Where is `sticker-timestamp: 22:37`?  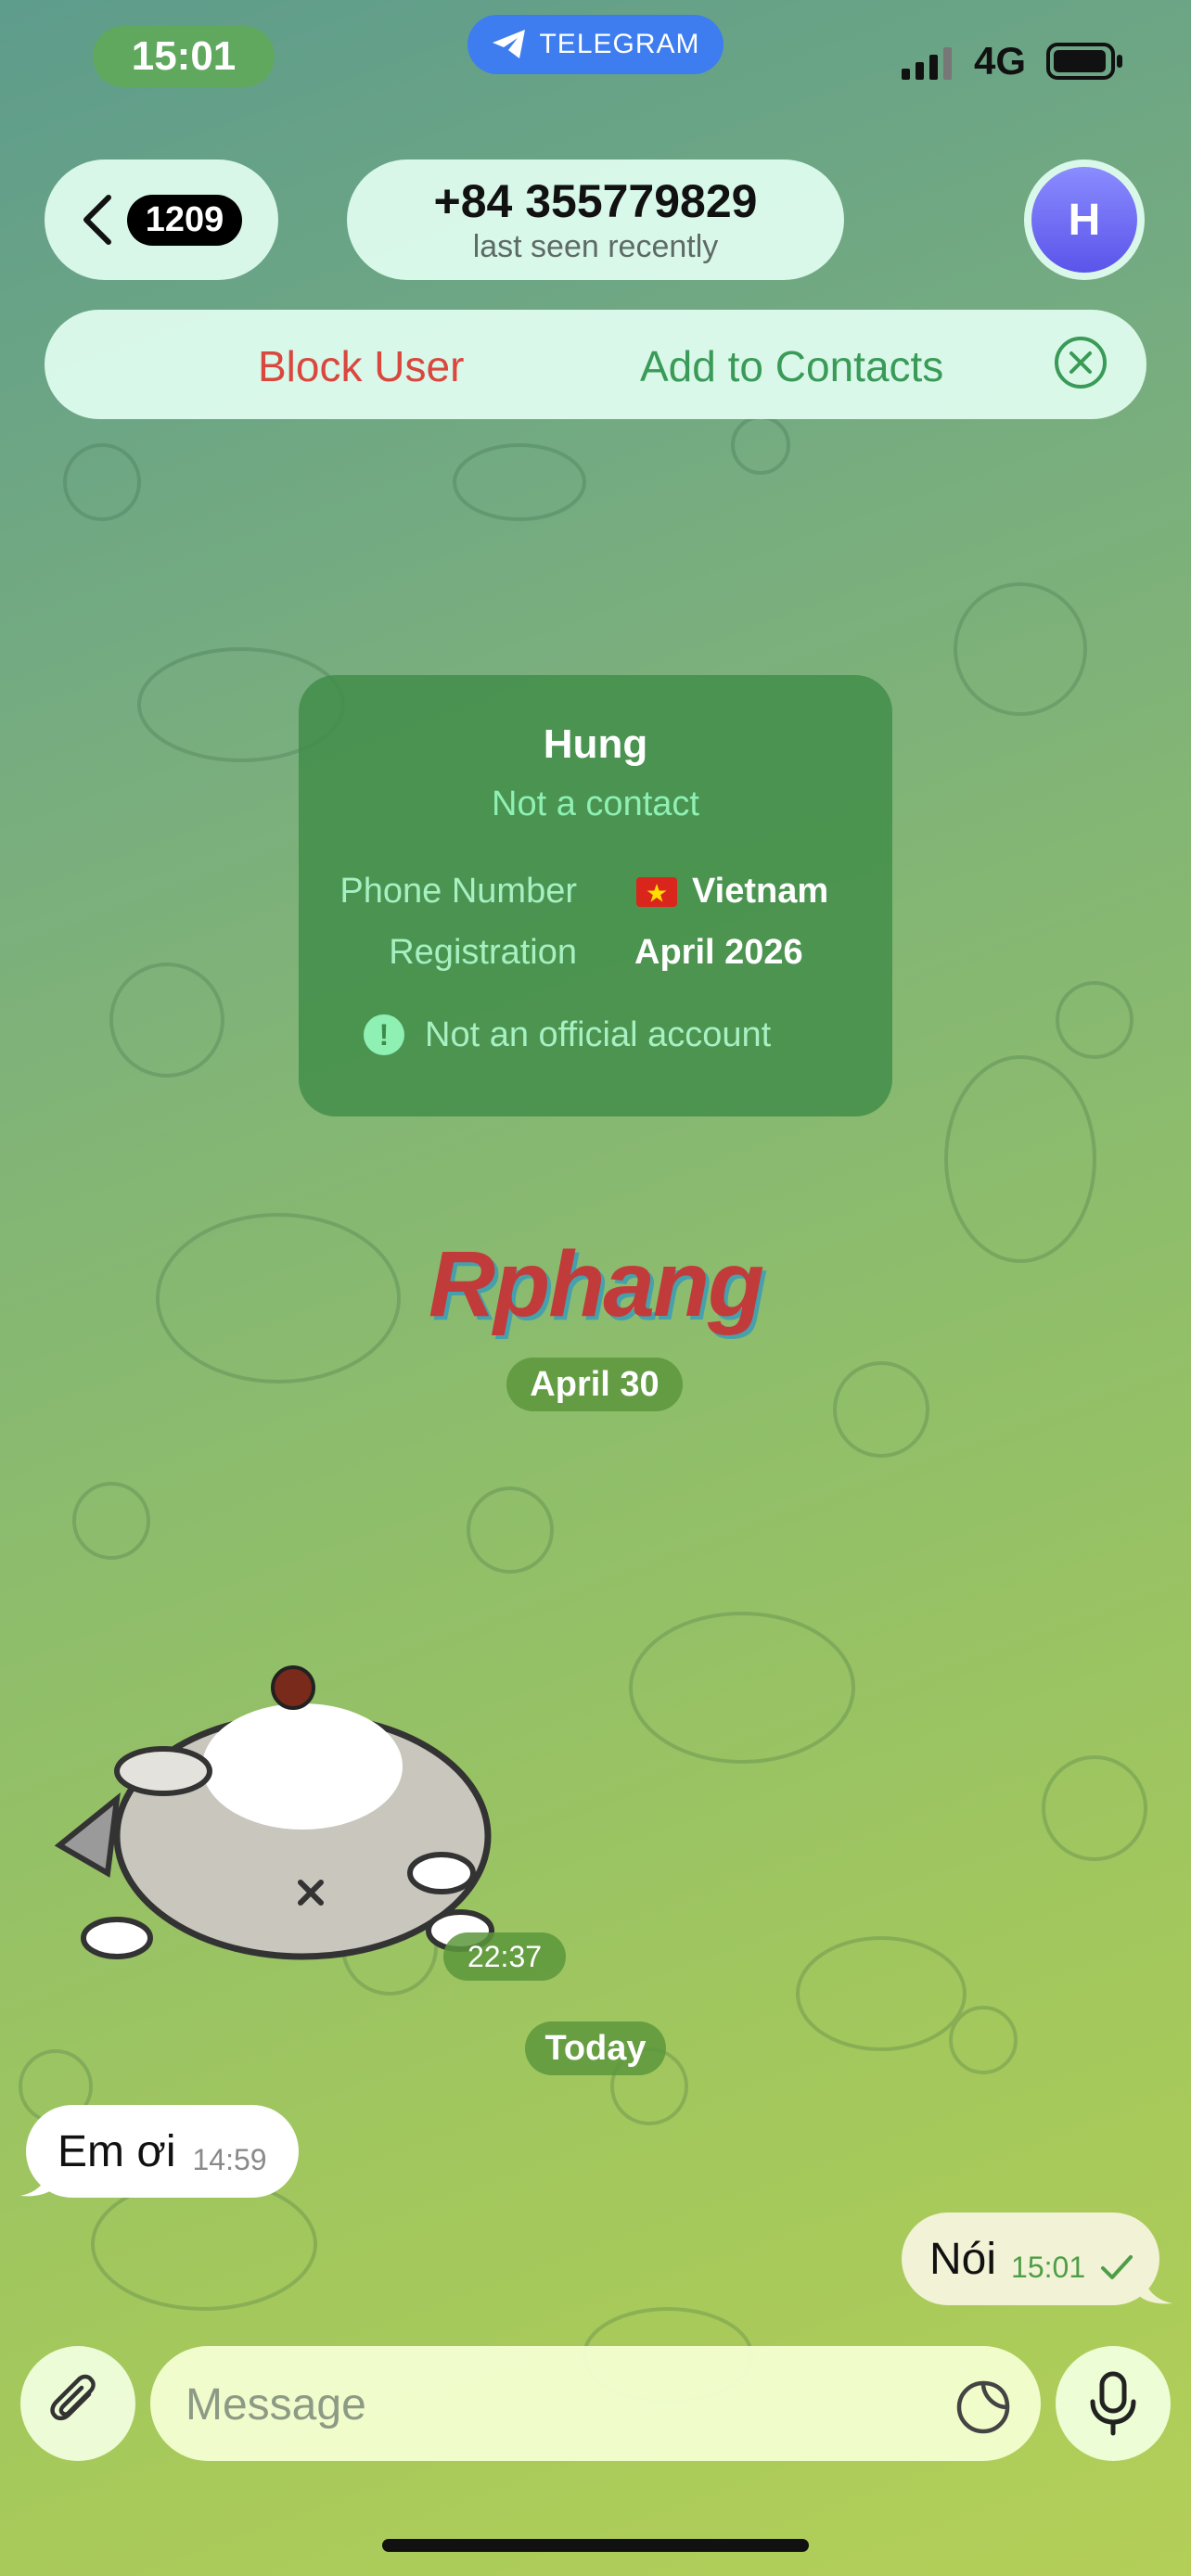
sticker-timestamp: 22:37 is located at coordinates (504, 1956).